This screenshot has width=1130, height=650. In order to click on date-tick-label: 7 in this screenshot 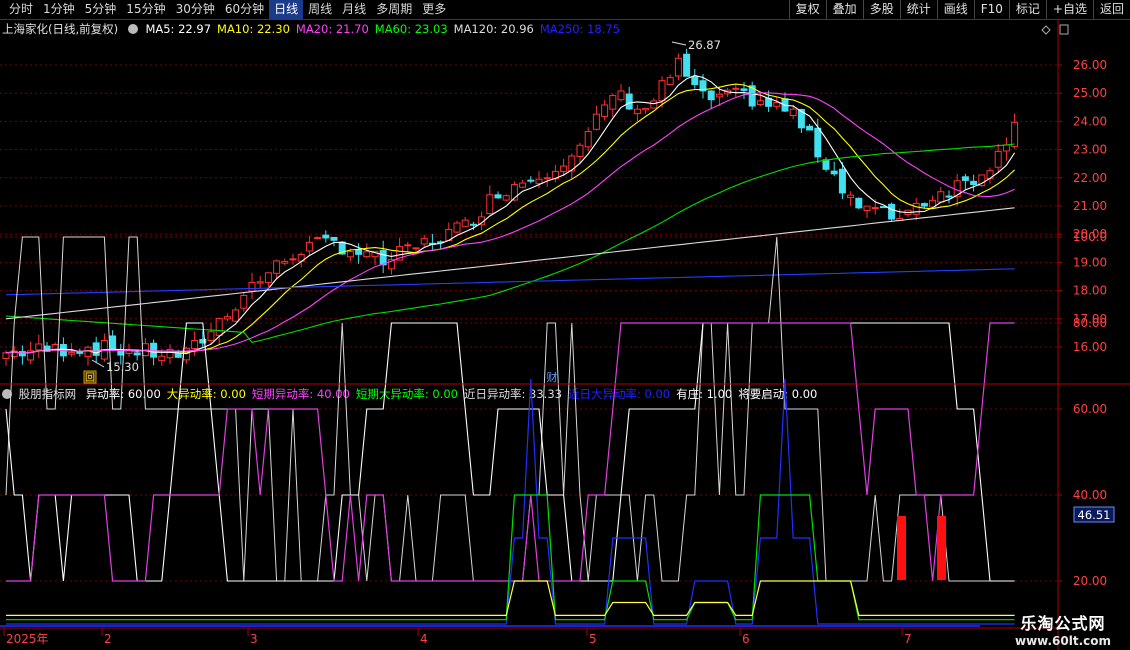, I will do `click(908, 639)`.